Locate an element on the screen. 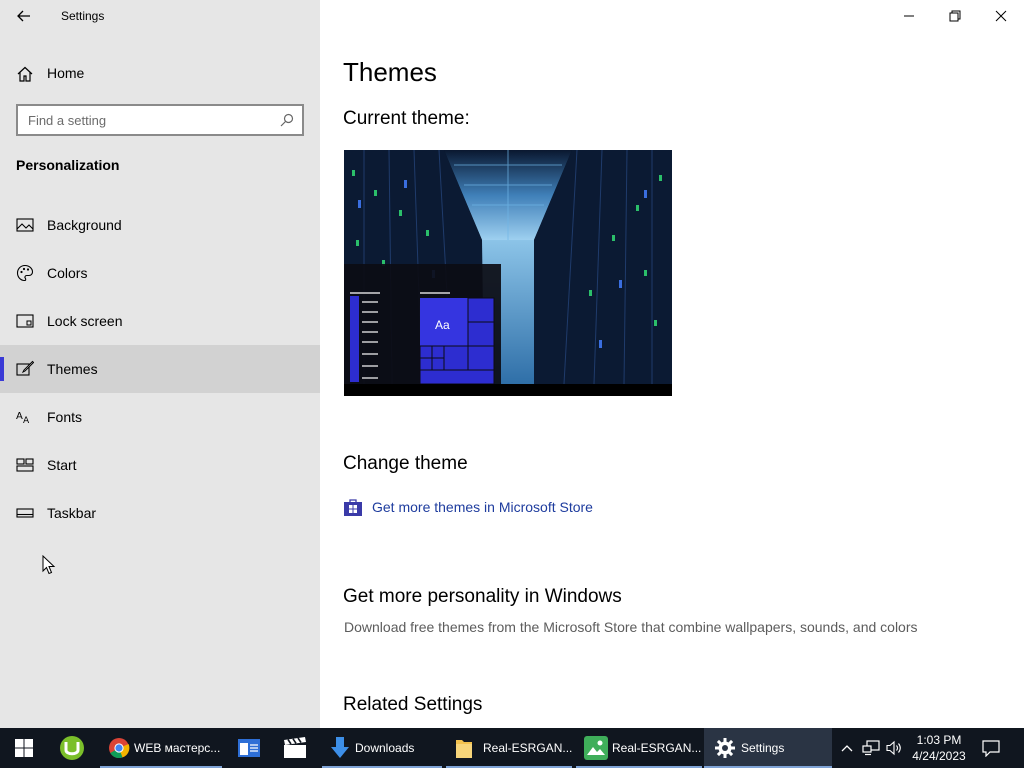  close-button is located at coordinates (1001, 16).